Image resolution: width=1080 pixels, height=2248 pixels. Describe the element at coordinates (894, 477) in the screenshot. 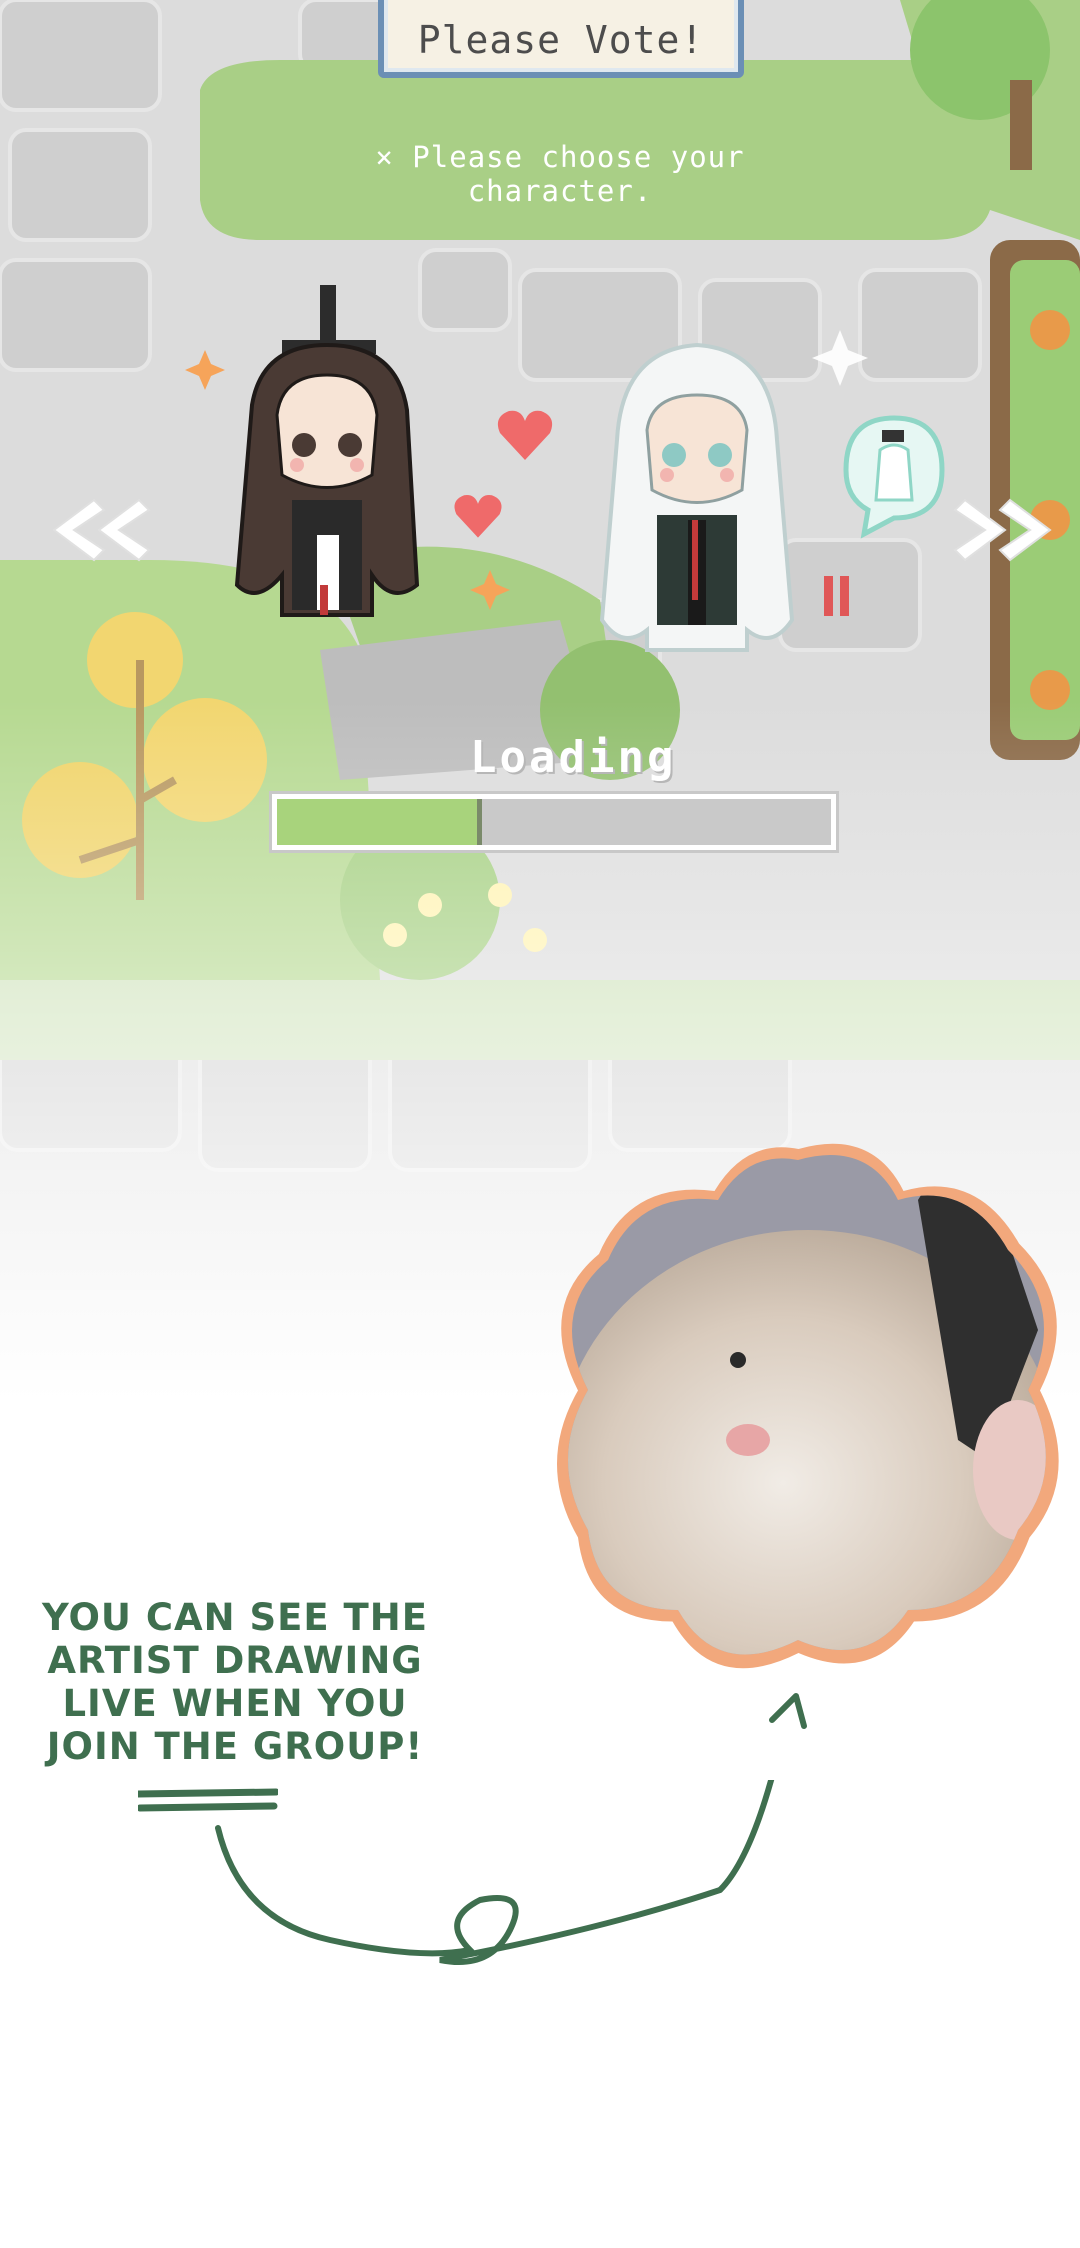

I see `speech-bubble-icon` at that location.